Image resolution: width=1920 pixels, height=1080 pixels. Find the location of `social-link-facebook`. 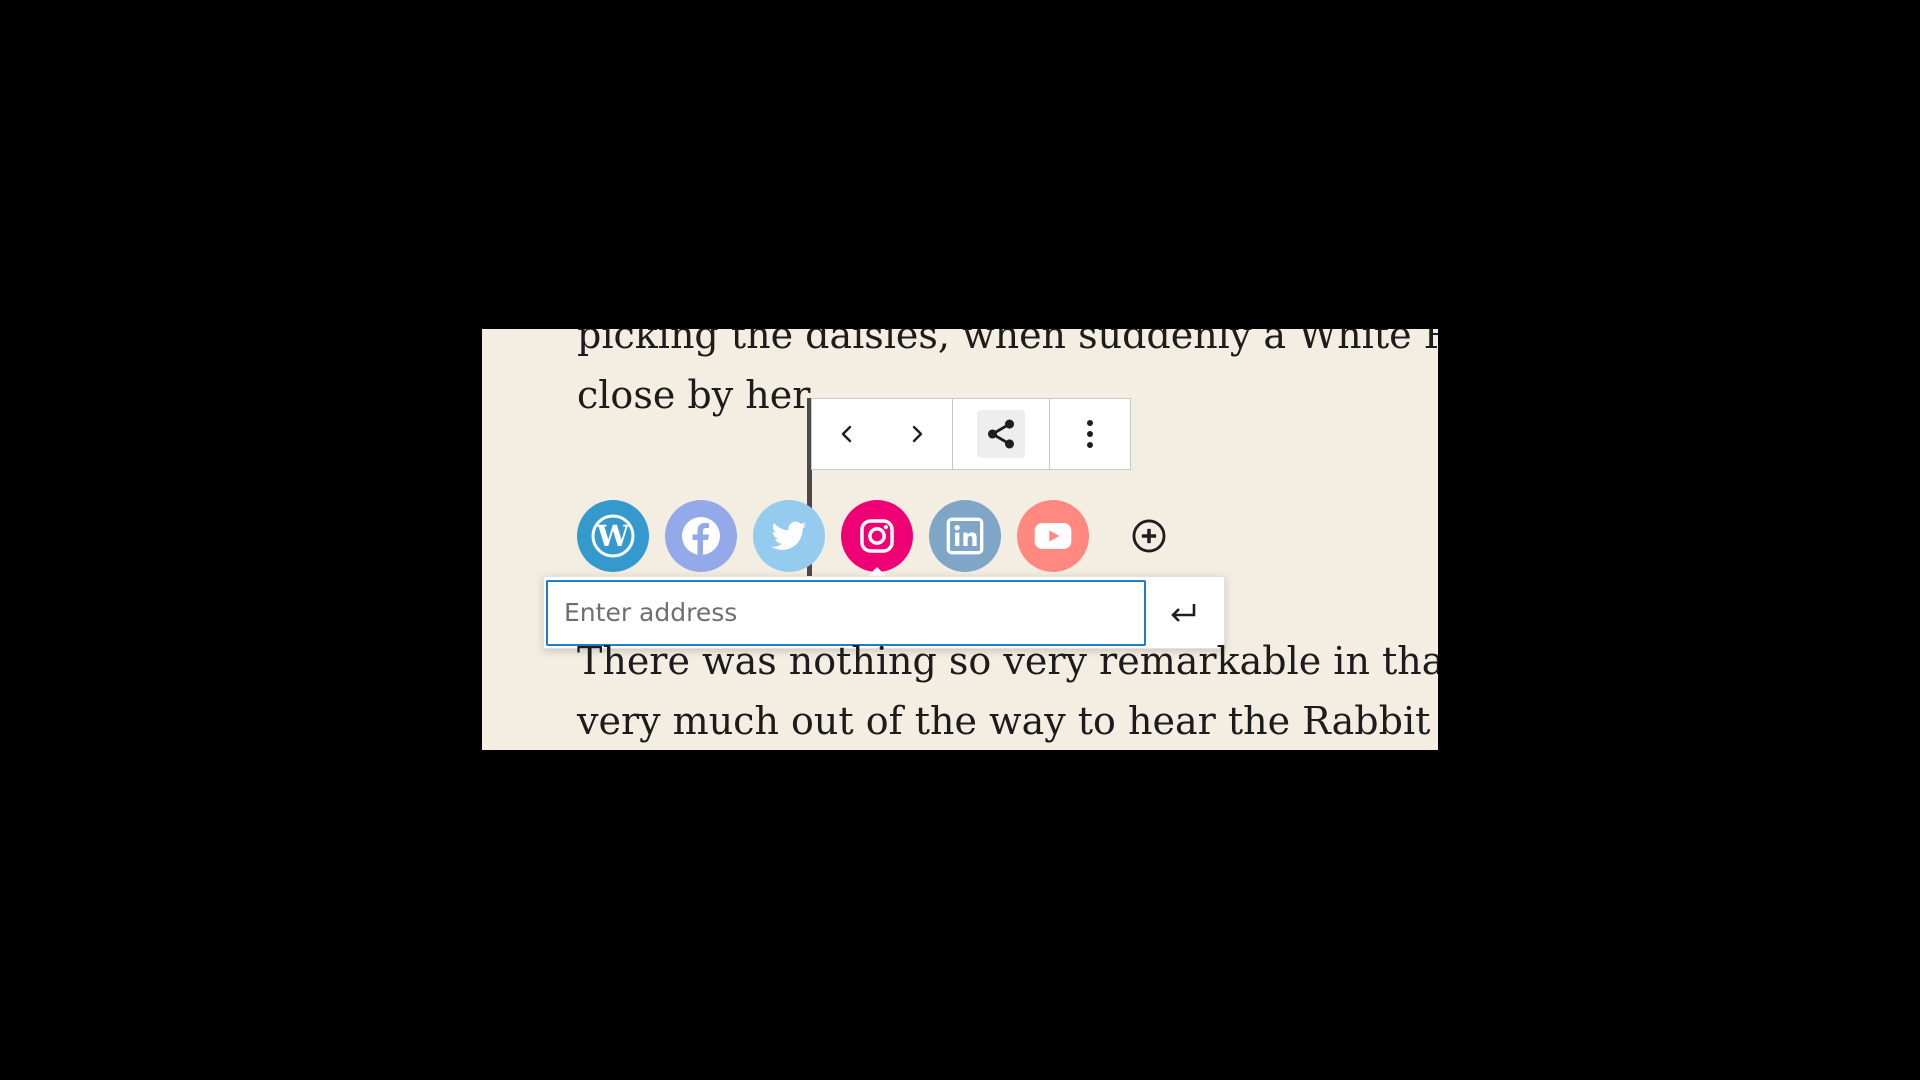

social-link-facebook is located at coordinates (701, 536).